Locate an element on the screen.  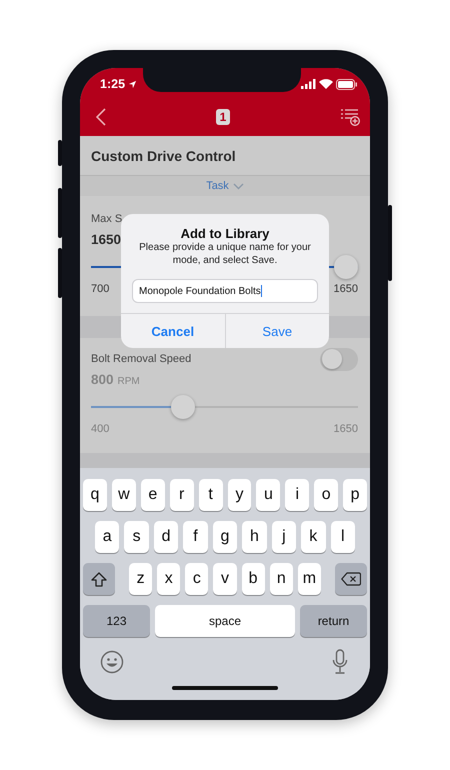
letter-key: v is located at coordinates (225, 579).